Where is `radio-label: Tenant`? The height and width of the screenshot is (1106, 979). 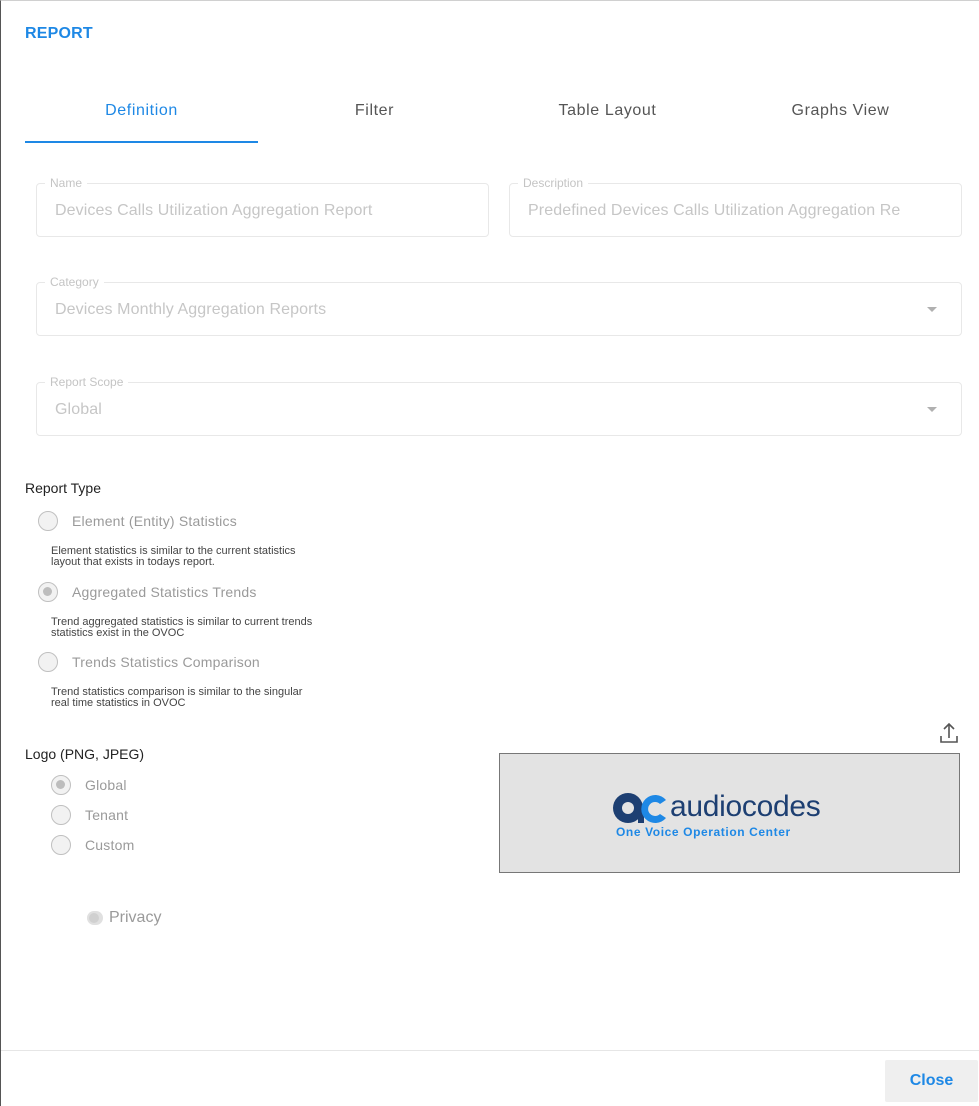
radio-label: Tenant is located at coordinates (107, 815).